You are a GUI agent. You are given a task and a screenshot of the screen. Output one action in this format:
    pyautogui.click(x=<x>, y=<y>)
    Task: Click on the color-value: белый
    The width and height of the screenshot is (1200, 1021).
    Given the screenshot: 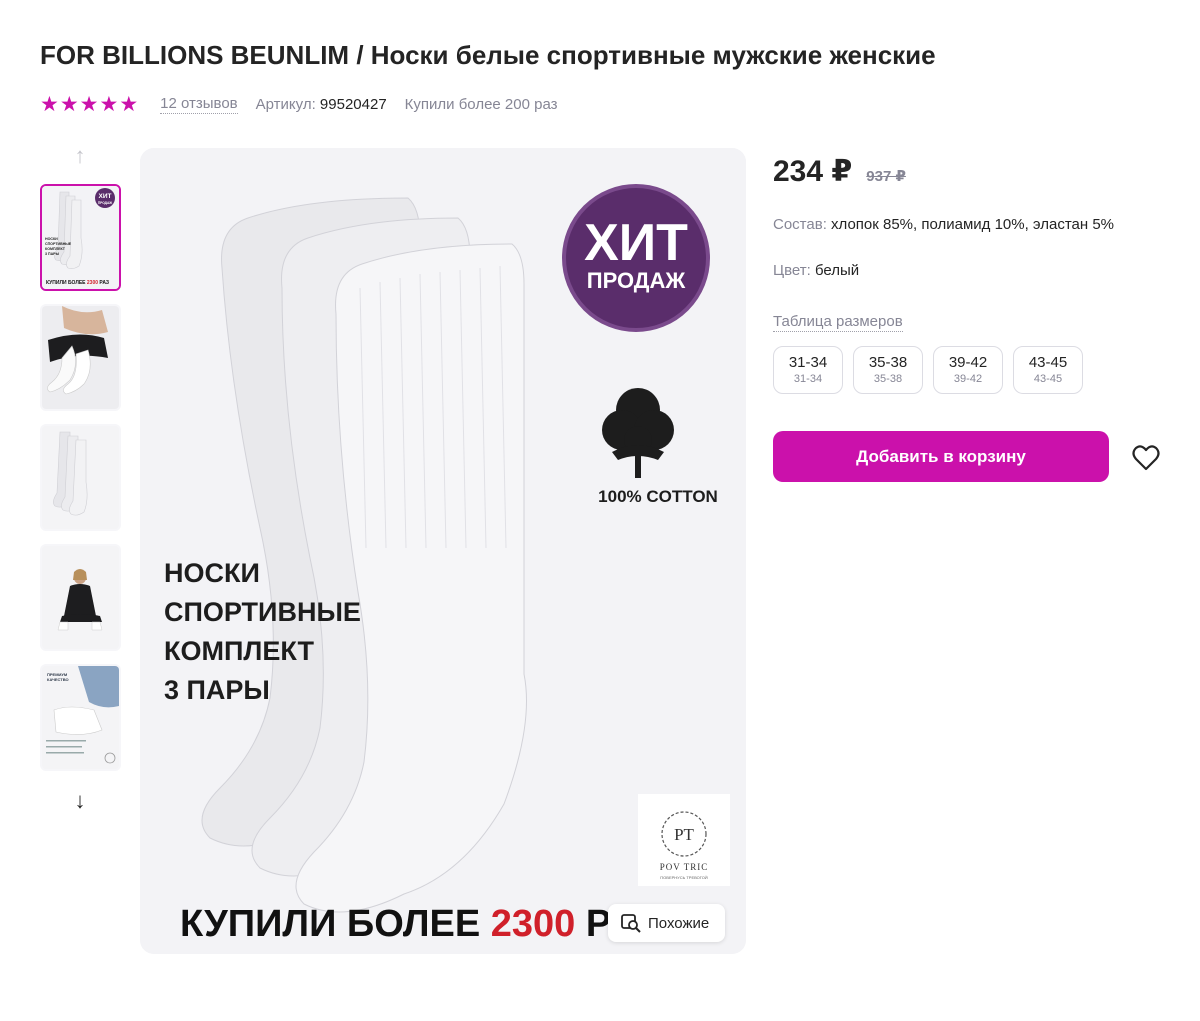 What is the action you would take?
    pyautogui.click(x=837, y=270)
    